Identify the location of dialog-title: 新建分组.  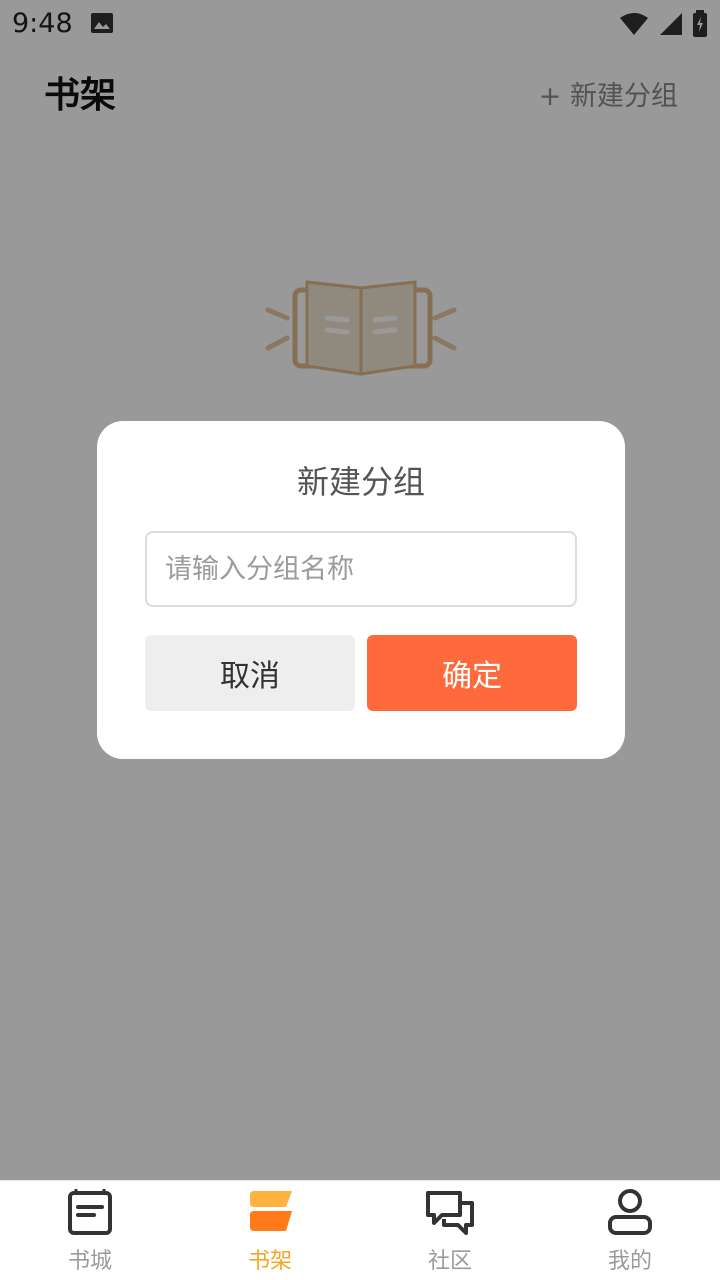
(360, 482).